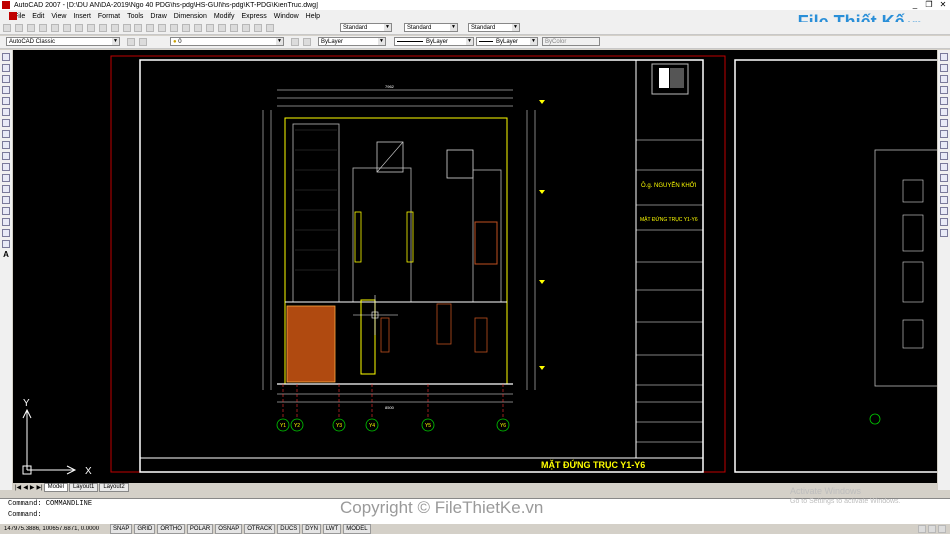 The height and width of the screenshot is (534, 950). I want to click on tab-last-arrow-icon: ▶|, so click(39, 487).